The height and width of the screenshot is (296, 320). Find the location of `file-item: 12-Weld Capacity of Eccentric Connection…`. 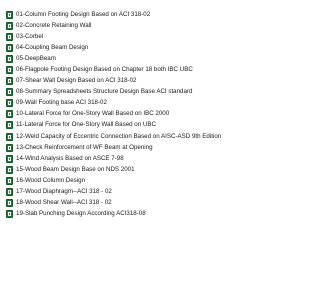

file-item: 12-Weld Capacity of Eccentric Connection… is located at coordinates (123, 136).